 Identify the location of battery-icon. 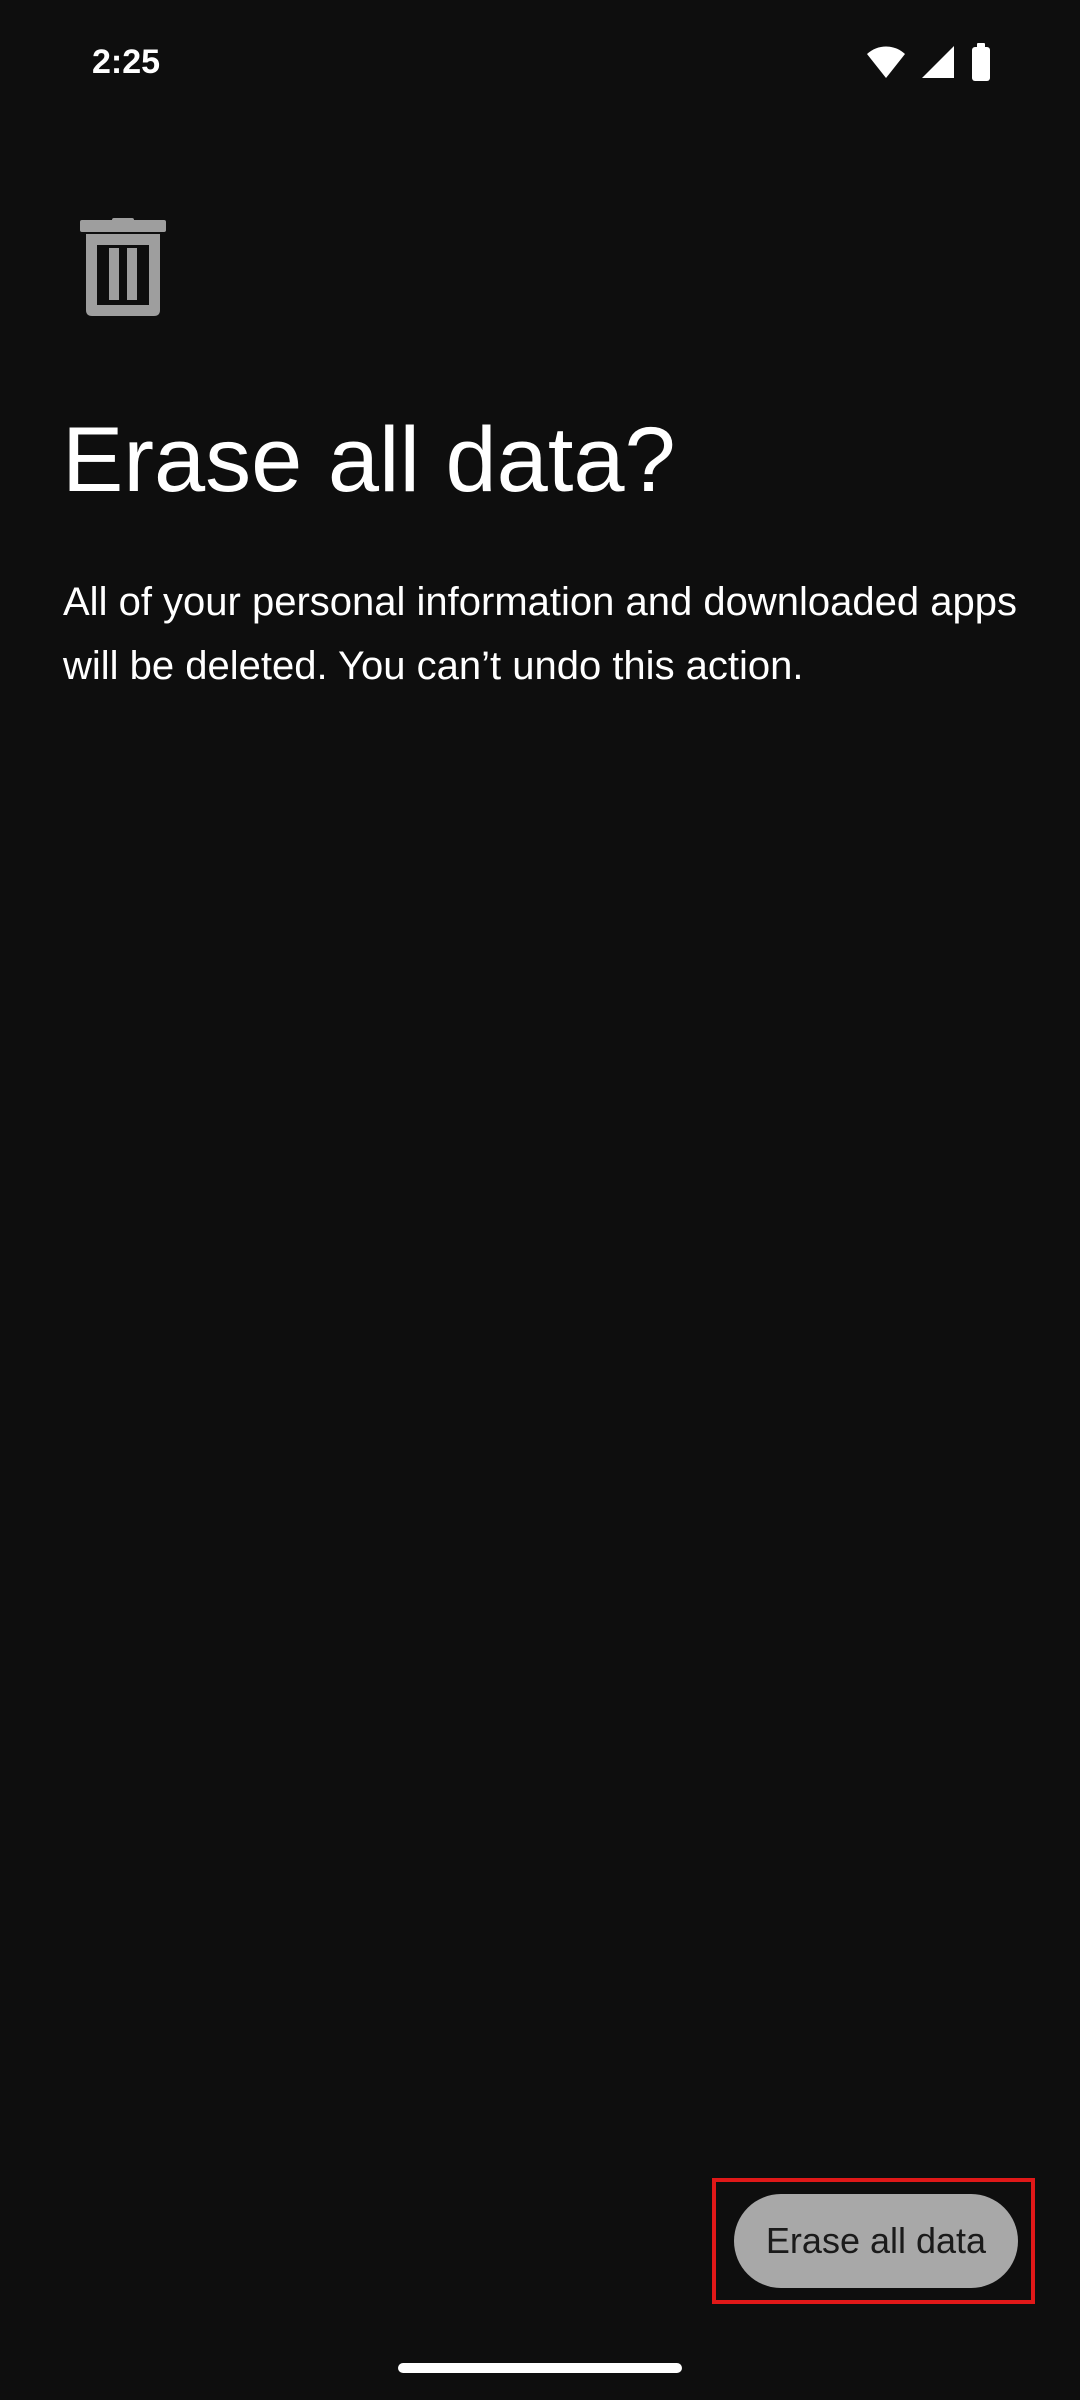
(981, 62).